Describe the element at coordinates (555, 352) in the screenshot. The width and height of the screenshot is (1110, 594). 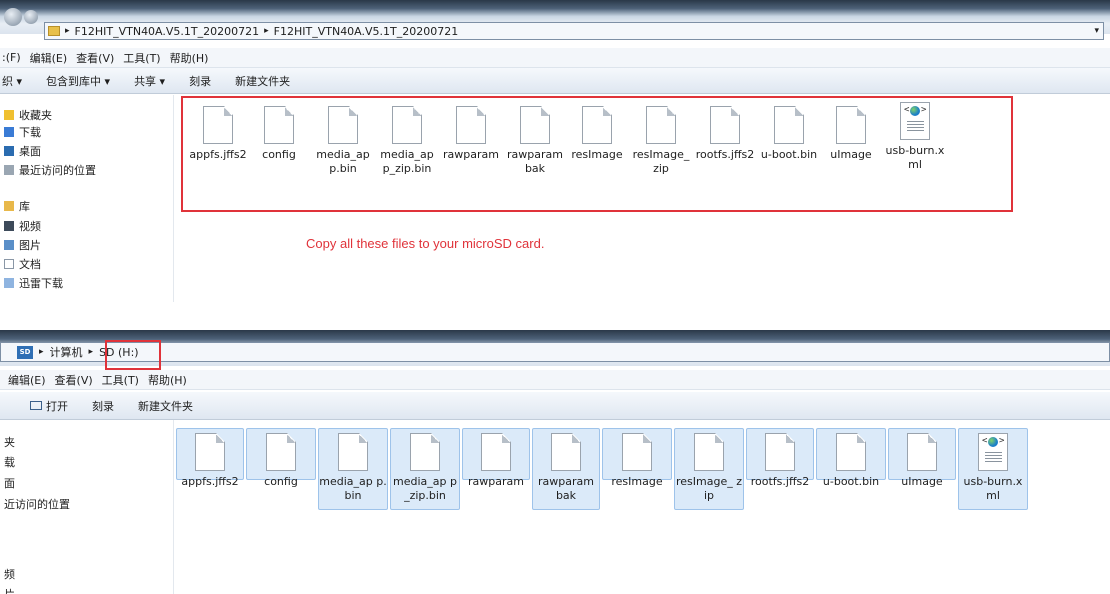
I see `bottom-address-bar: SD ▸ 计算机 ▸ SD (H:)` at that location.